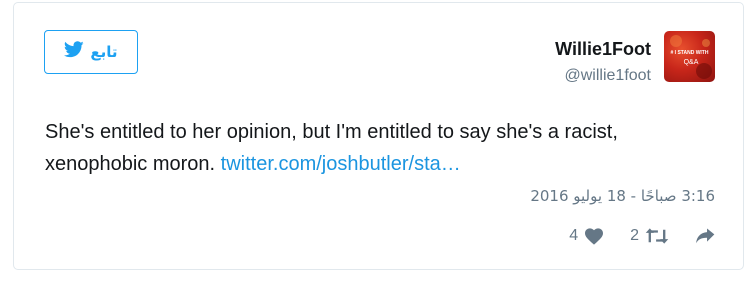 The height and width of the screenshot is (282, 750). I want to click on heart-icon, so click(594, 236).